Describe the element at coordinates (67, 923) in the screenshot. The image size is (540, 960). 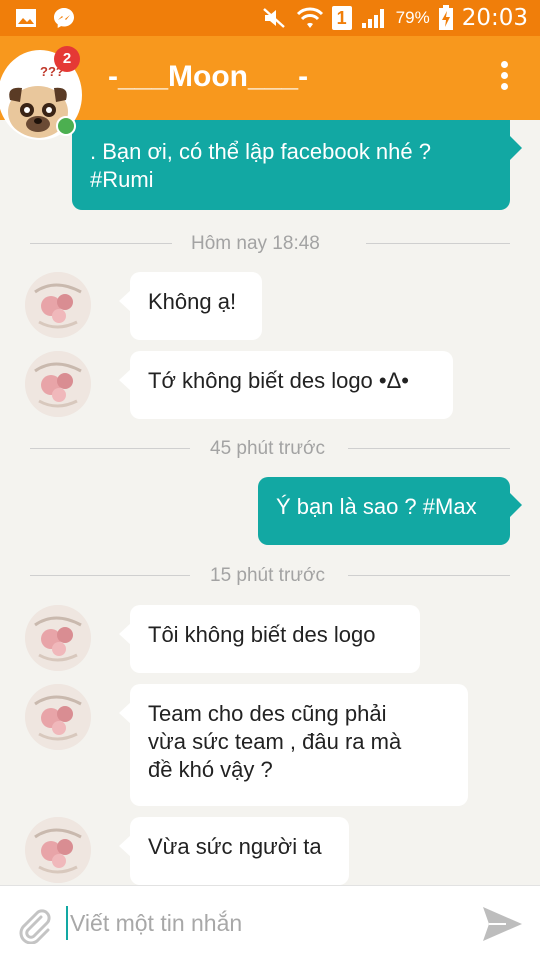
I see `text-caret` at that location.